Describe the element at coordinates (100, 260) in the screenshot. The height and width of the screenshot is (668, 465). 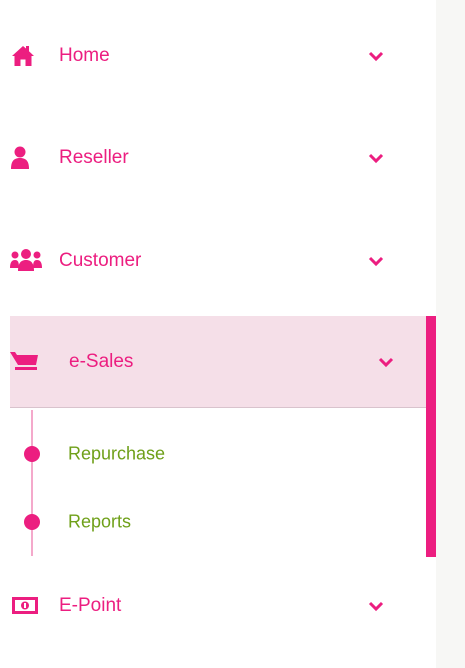
I see `sidebar-item-label: Customer` at that location.